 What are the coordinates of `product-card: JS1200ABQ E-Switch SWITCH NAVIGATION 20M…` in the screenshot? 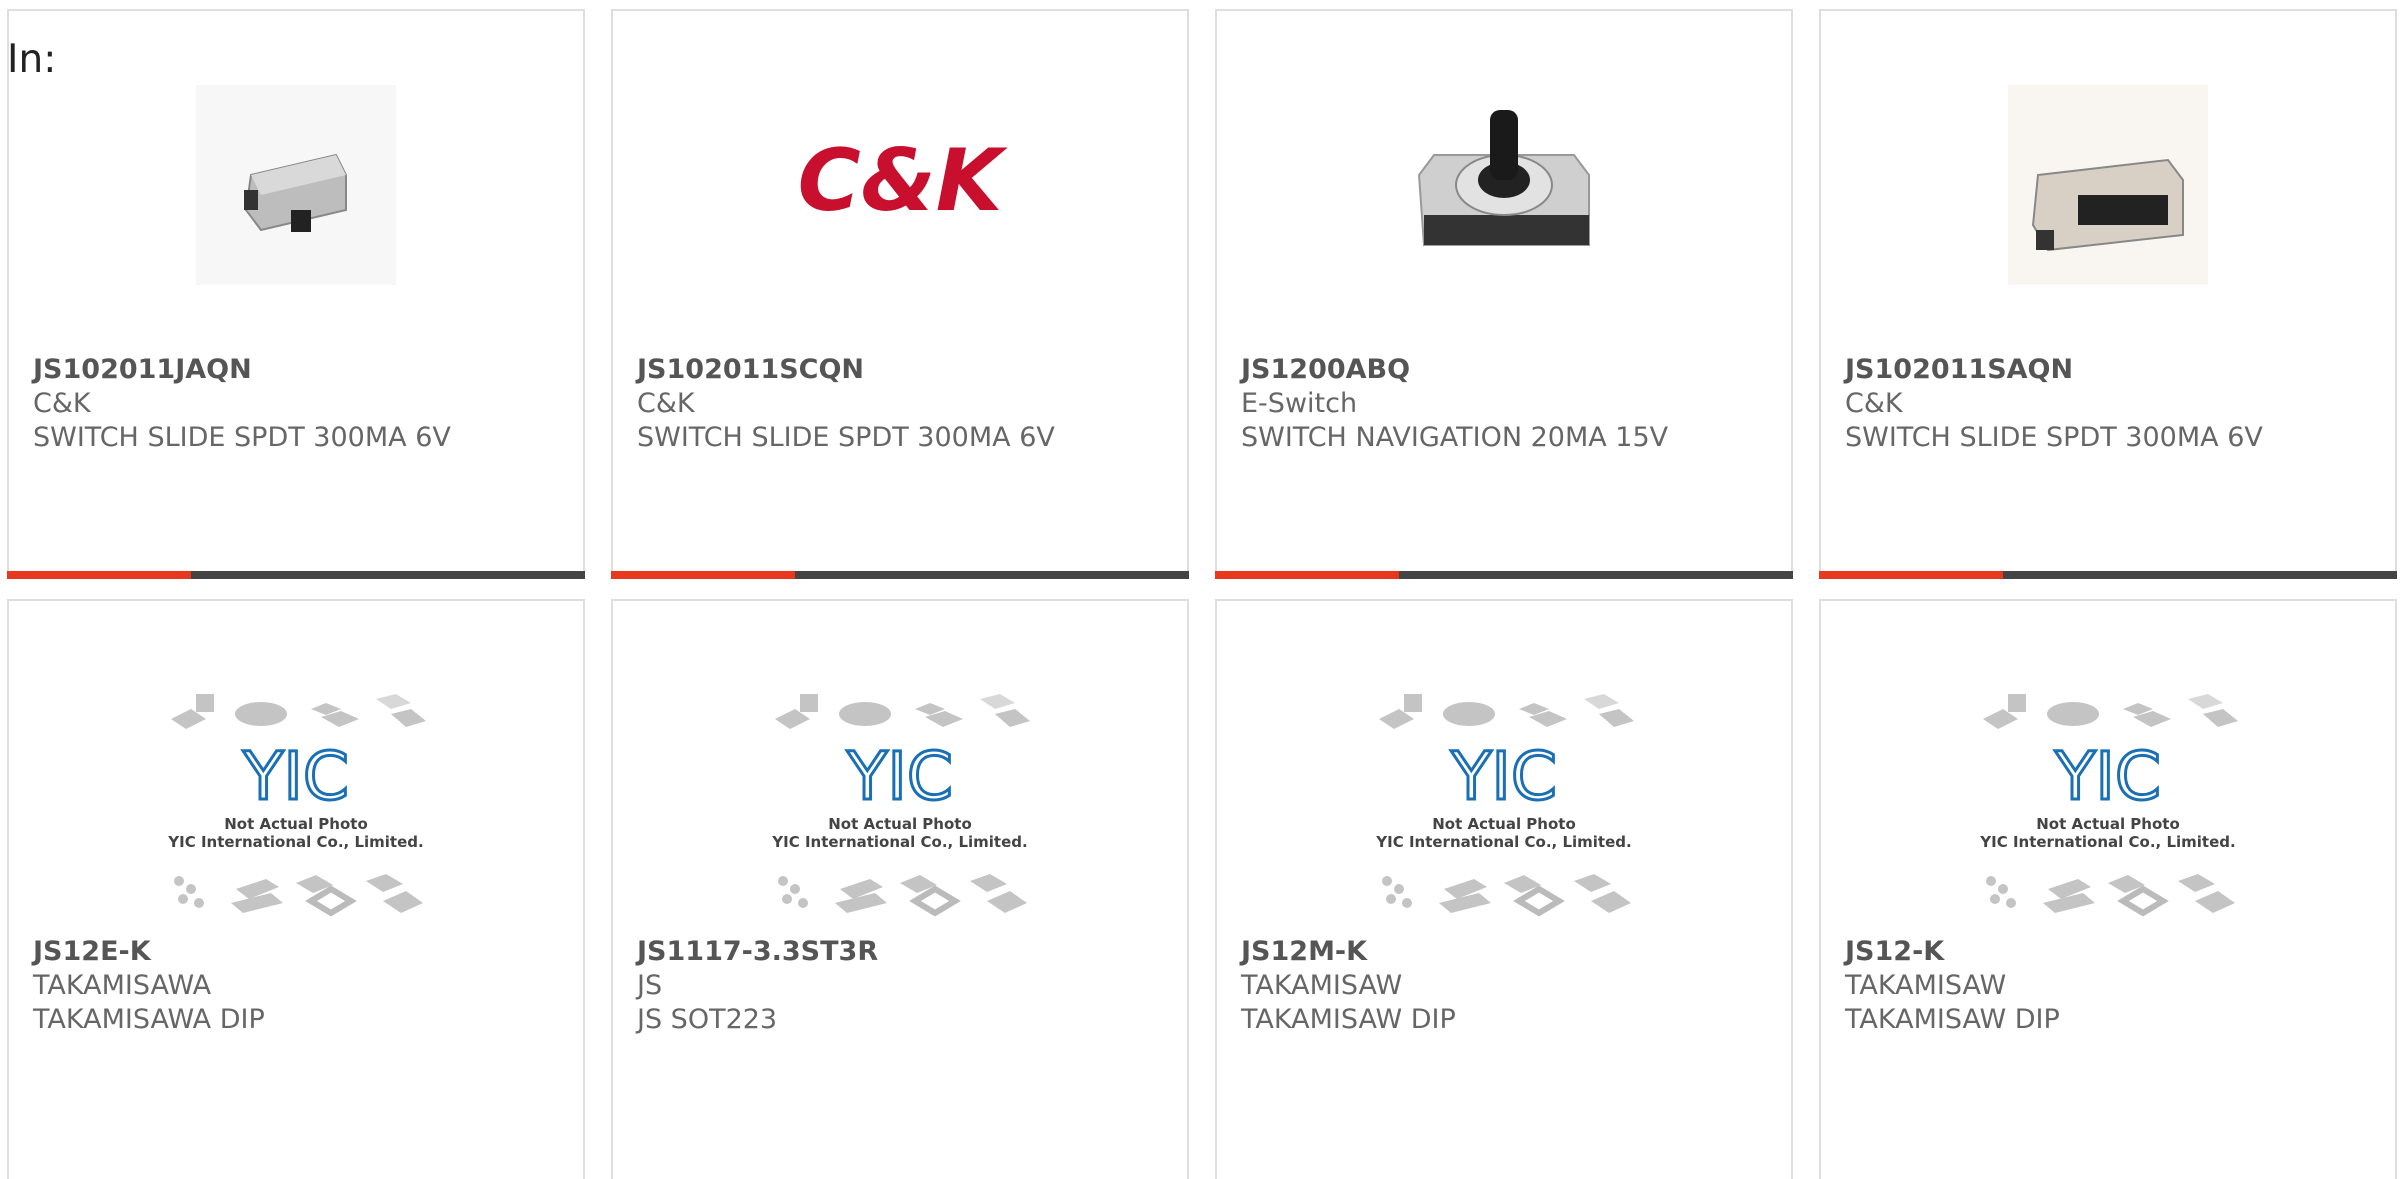 It's located at (1504, 294).